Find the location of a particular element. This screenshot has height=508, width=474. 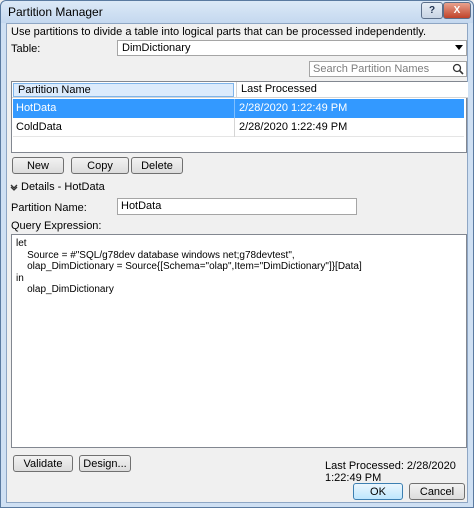

query-expression-label: Query Expression: is located at coordinates (56, 226).